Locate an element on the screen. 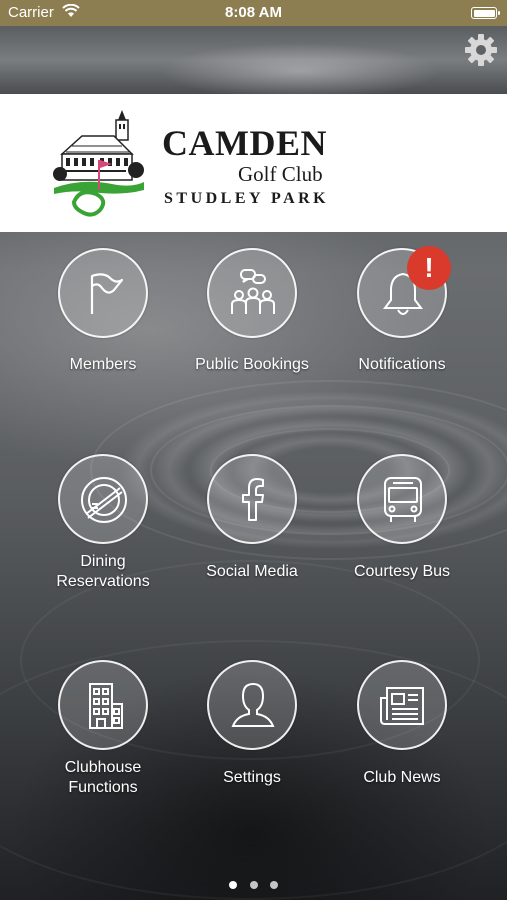 The image size is (507, 900). club-news-button is located at coordinates (402, 705).